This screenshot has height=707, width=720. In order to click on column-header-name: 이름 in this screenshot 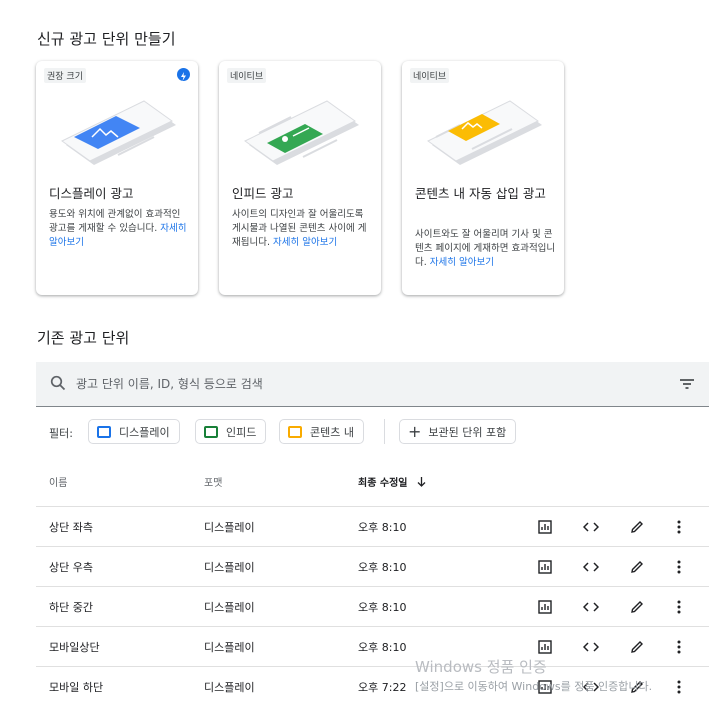, I will do `click(58, 481)`.